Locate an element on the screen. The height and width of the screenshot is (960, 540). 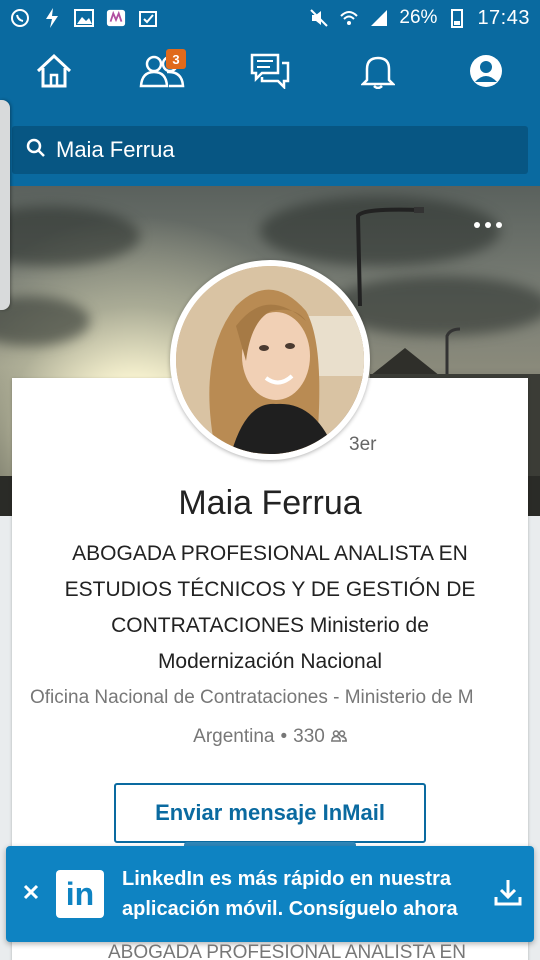
messages-icon is located at coordinates (270, 73).